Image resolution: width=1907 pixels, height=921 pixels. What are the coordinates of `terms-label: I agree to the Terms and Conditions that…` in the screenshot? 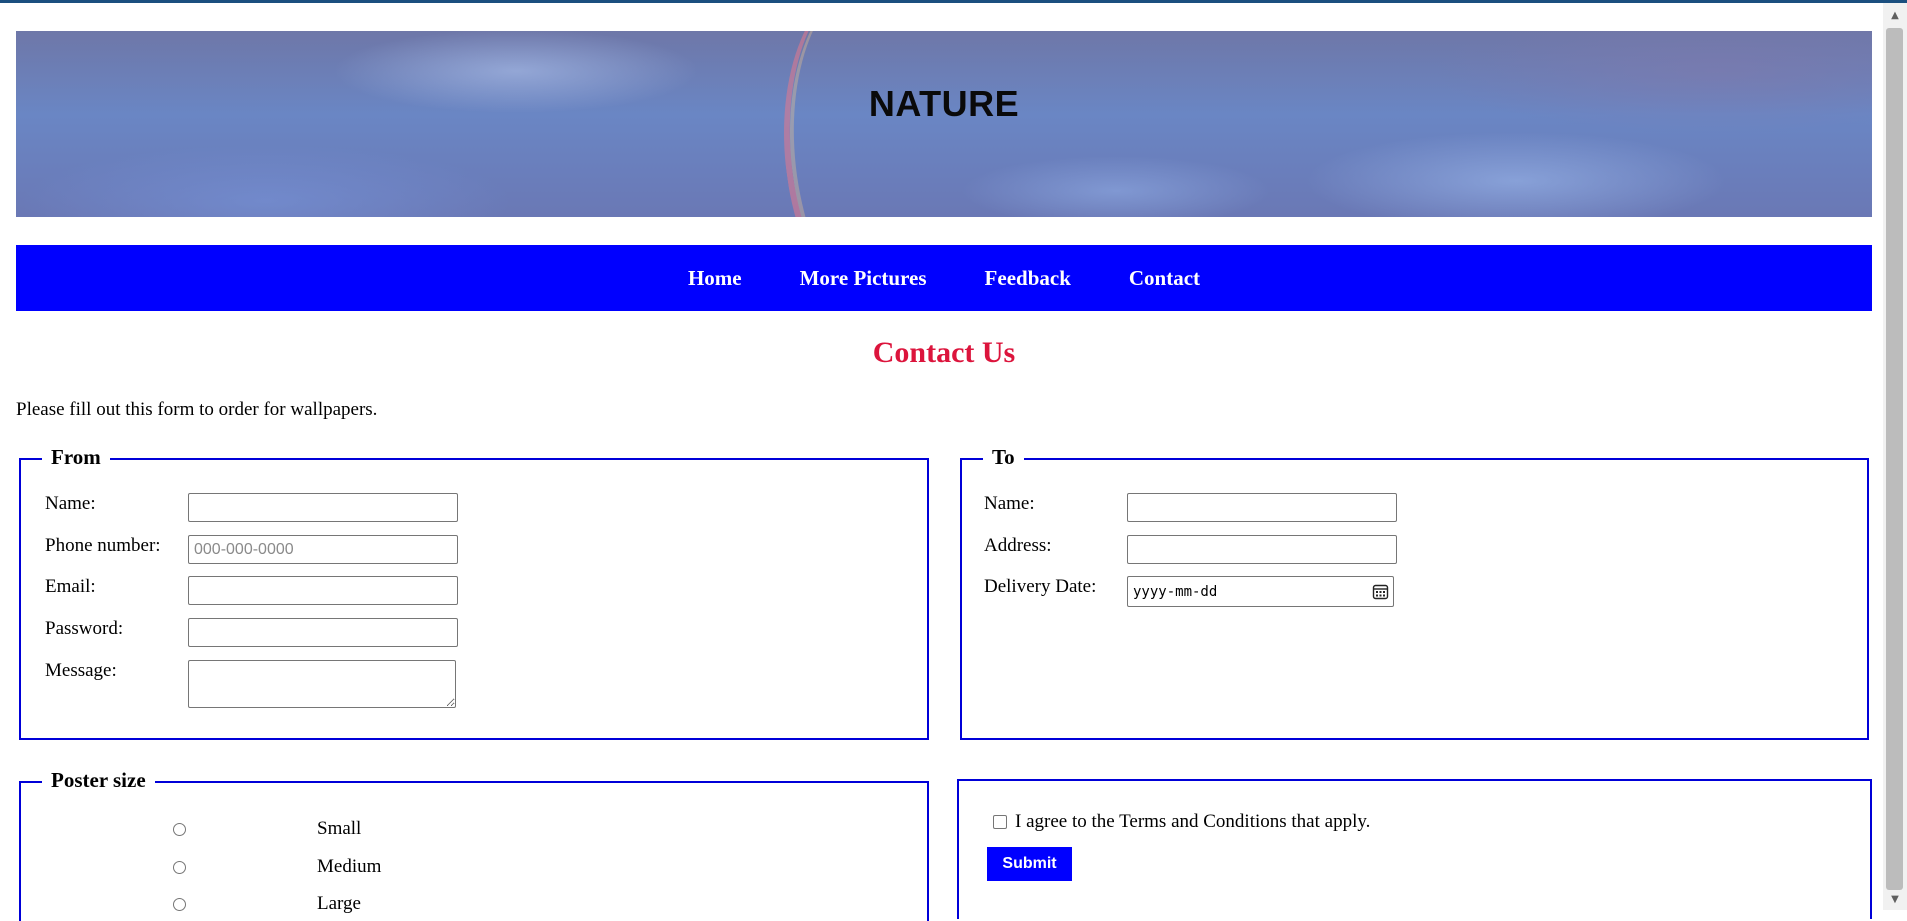 It's located at (1193, 821).